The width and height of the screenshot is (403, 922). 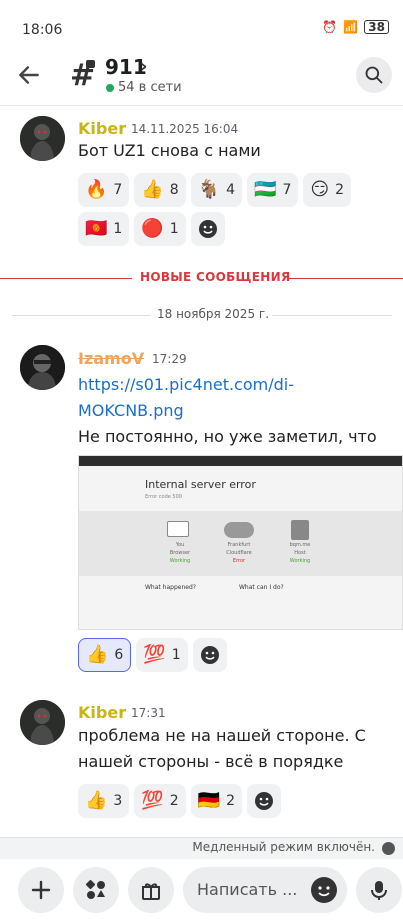 I want to click on reactions-bar: 🔥 7 👍 8 🐐 4 🇺🇿 7 😏 2 🇰🇬 1 🔴 1, so click(x=238, y=209).